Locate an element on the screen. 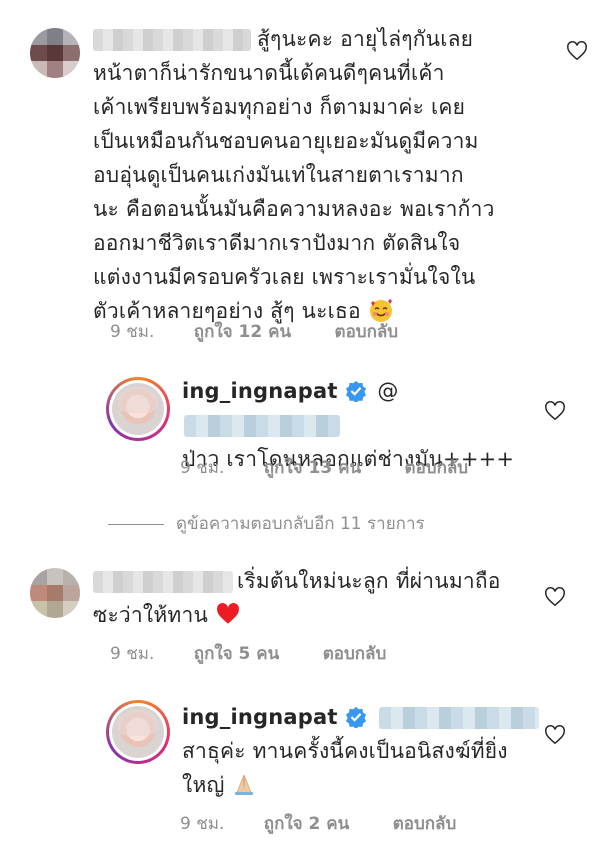 This screenshot has height=856, width=600. comment-meta: 9 ชม. ถูกใจ 12 คน ตอบกลับ is located at coordinates (254, 331).